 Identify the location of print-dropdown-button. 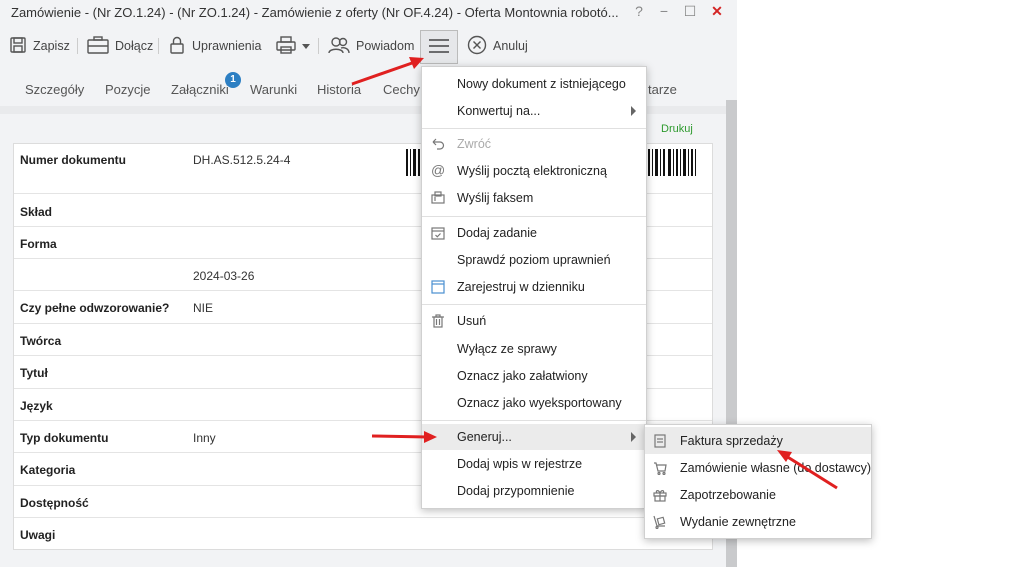
(293, 46).